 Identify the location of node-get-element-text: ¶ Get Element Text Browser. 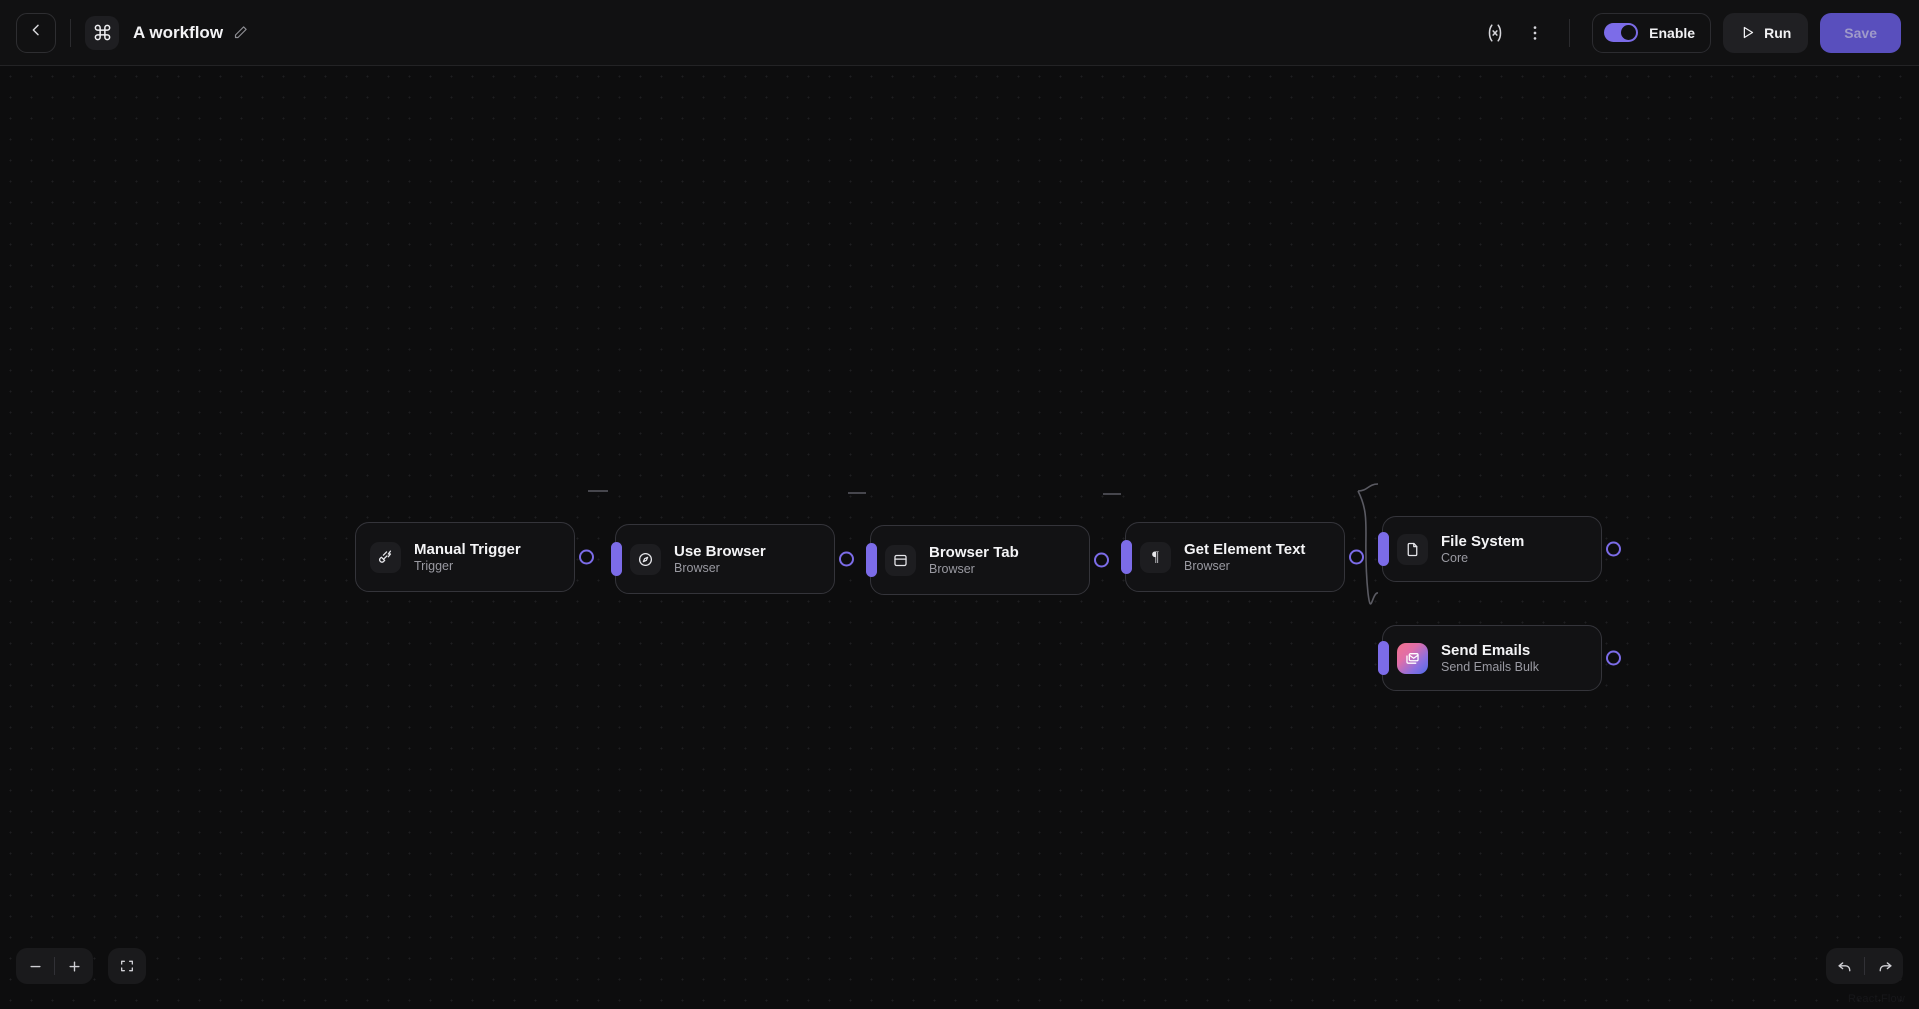
(1242, 557).